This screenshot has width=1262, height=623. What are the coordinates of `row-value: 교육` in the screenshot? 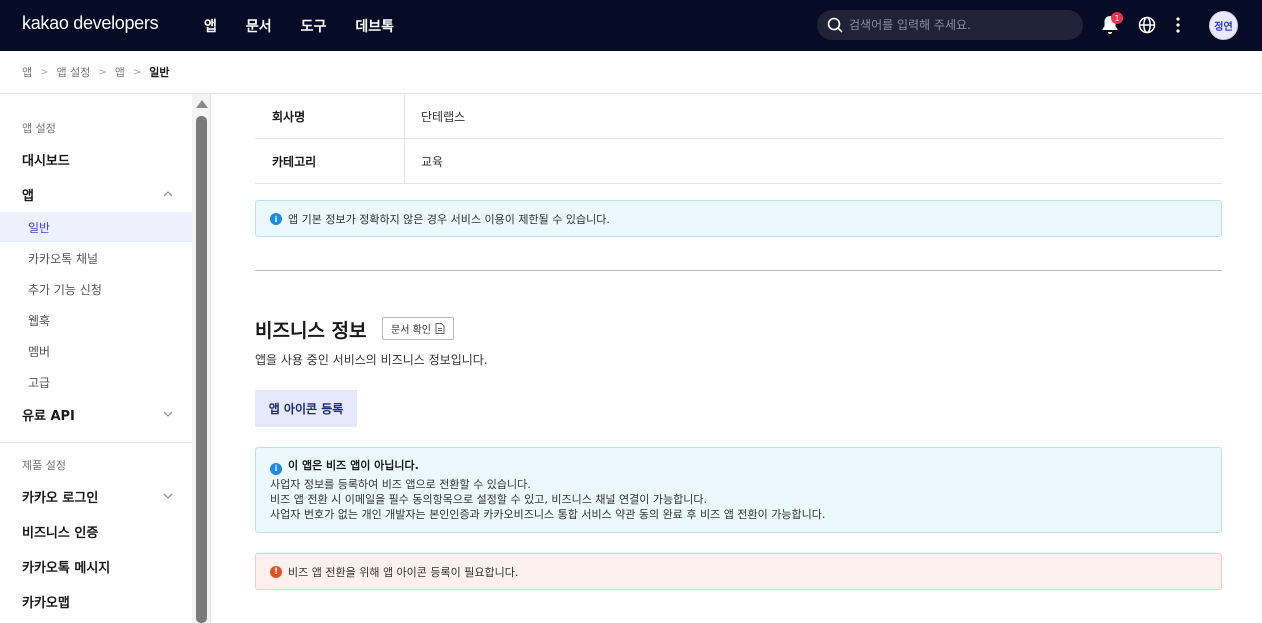 It's located at (432, 161).